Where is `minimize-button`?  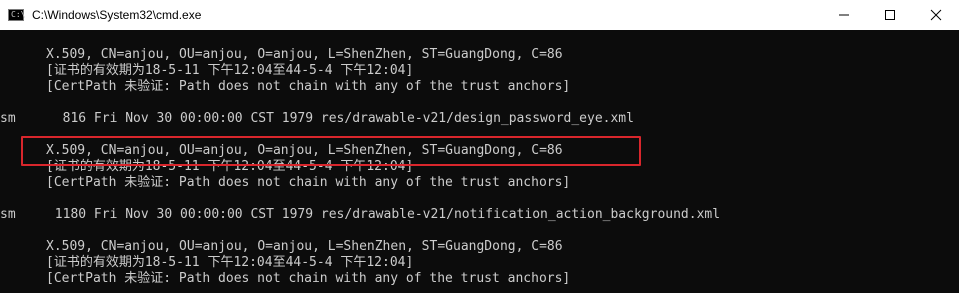 minimize-button is located at coordinates (844, 15).